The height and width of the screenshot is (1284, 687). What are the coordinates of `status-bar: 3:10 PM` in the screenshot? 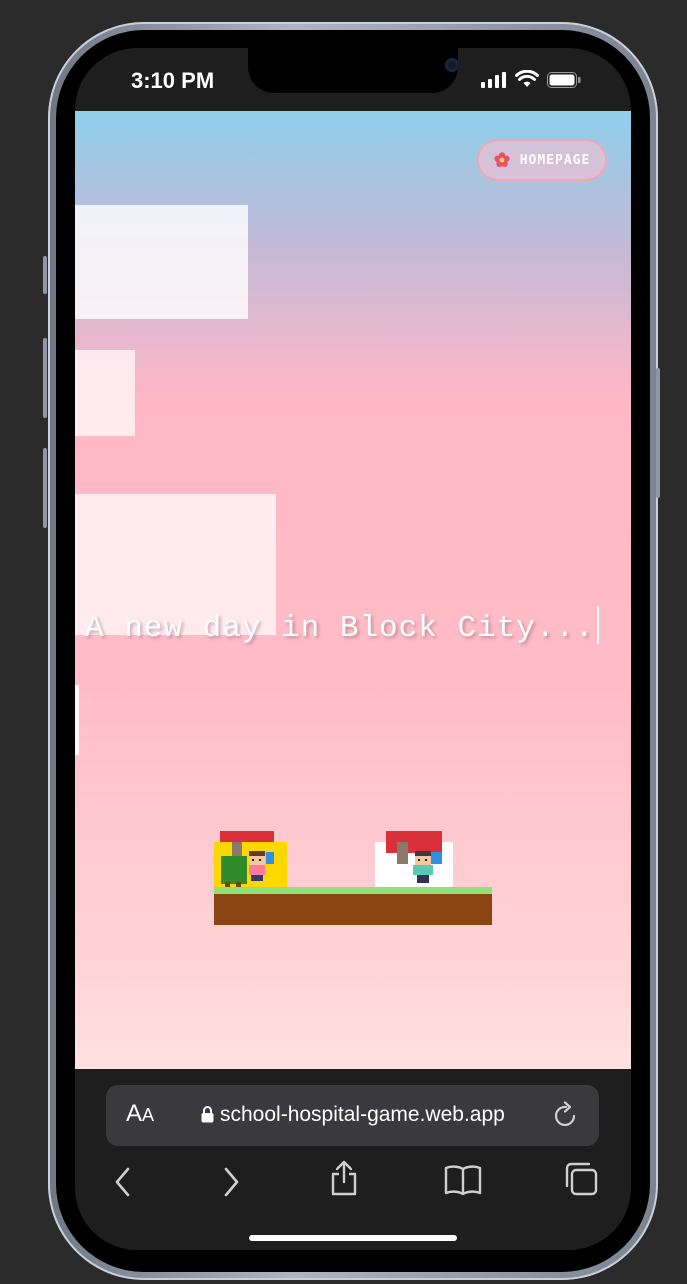 It's located at (353, 79).